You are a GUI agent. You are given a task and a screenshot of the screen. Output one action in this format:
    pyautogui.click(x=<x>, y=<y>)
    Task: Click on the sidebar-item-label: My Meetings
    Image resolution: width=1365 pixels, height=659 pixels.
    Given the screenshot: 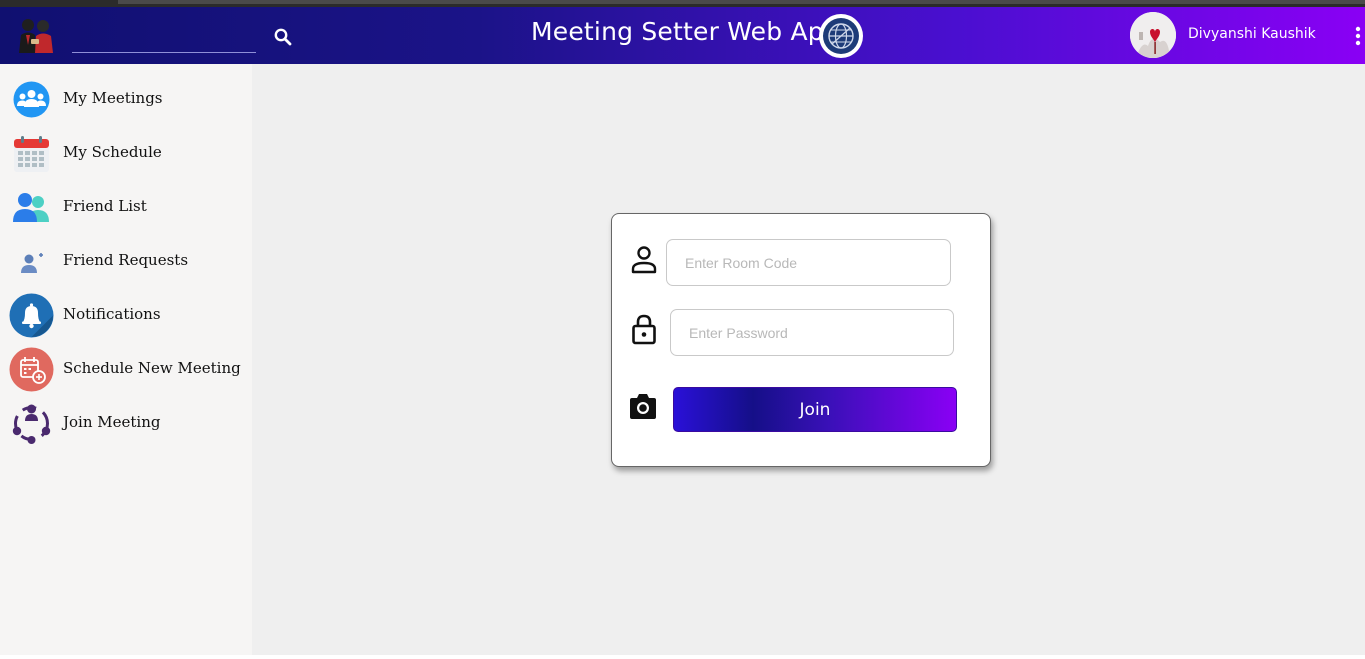 What is the action you would take?
    pyautogui.click(x=113, y=98)
    